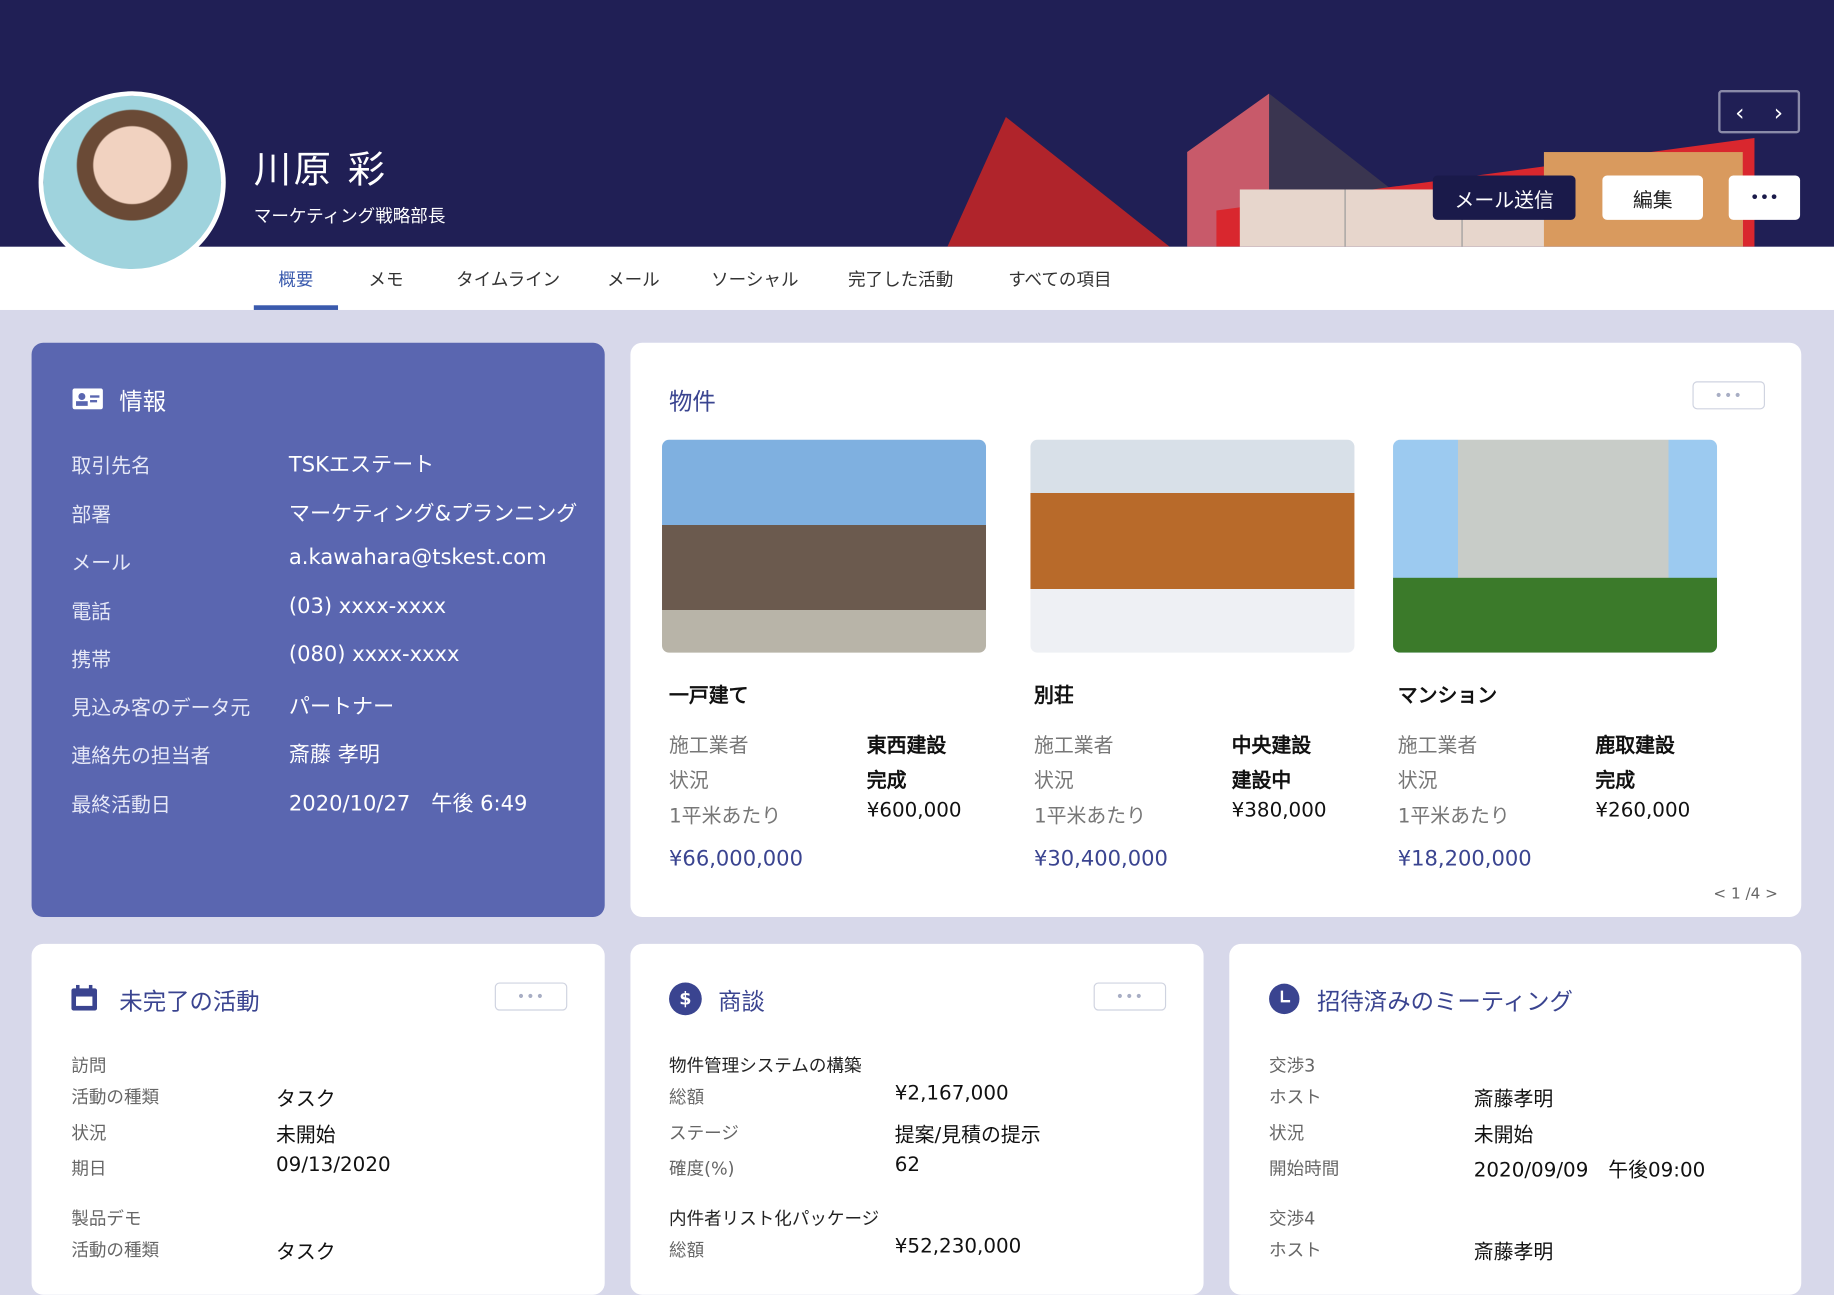 The height and width of the screenshot is (1295, 1834). What do you see at coordinates (361, 465) in the screenshot?
I see `info-value: TSKエステート` at bounding box center [361, 465].